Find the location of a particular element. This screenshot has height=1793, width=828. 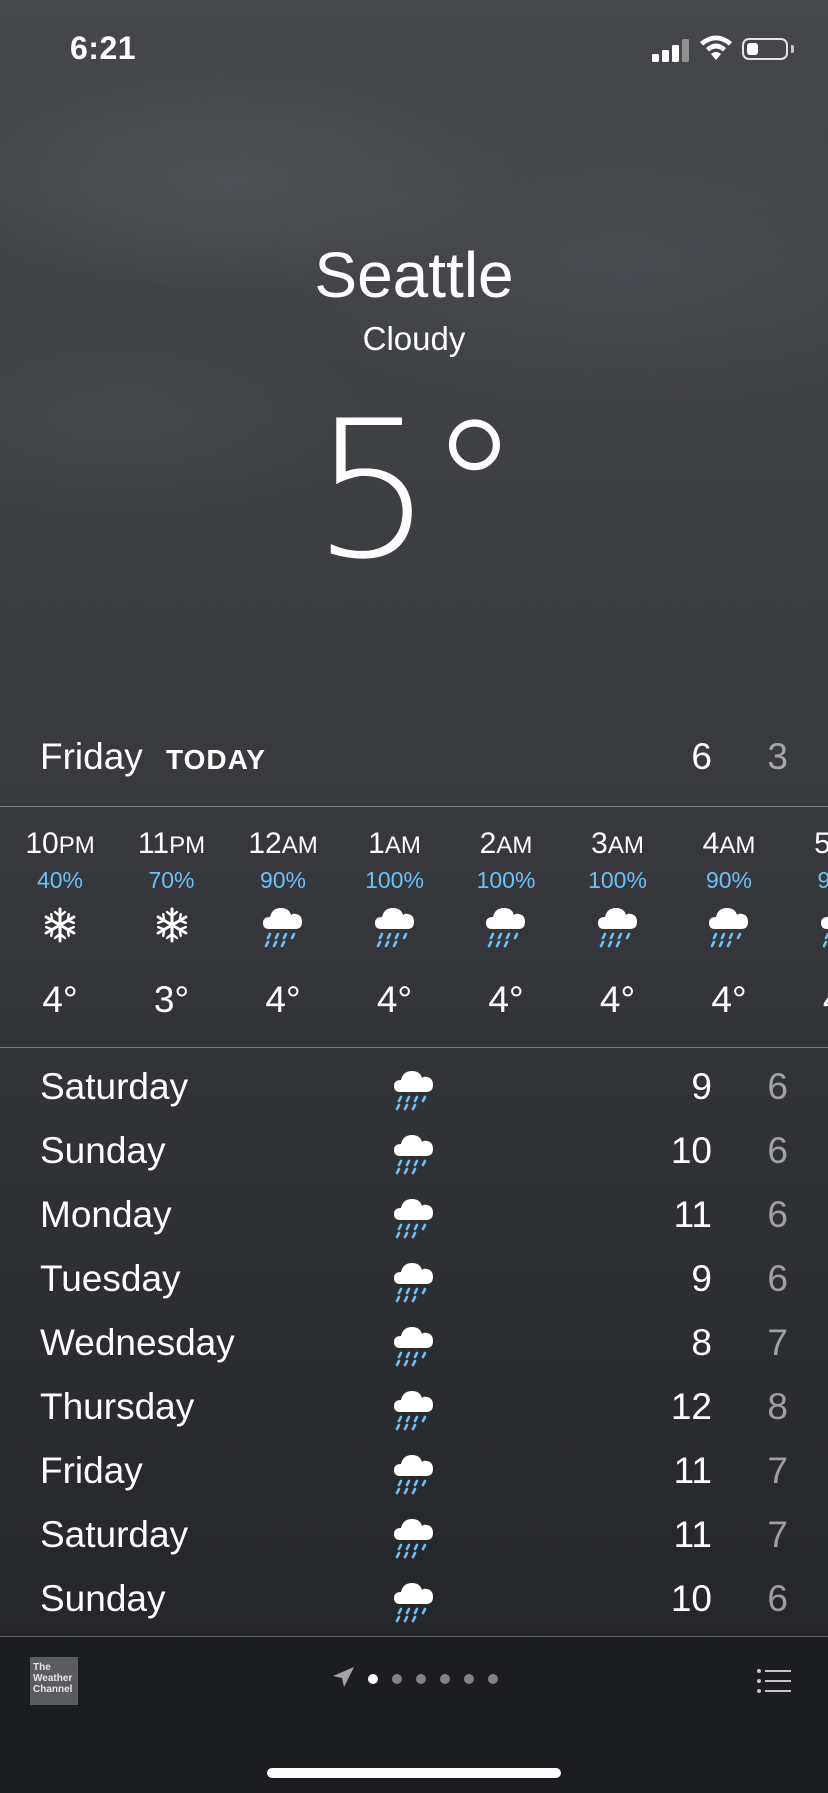

hourly-time: 2AM is located at coordinates (506, 844).